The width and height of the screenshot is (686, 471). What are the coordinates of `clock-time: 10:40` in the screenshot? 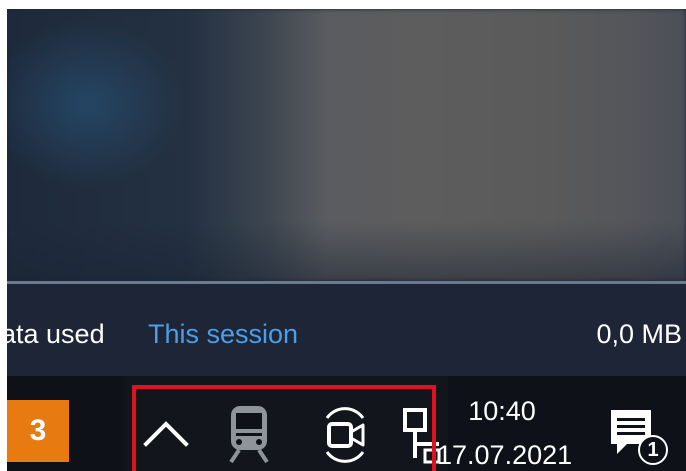 It's located at (502, 411).